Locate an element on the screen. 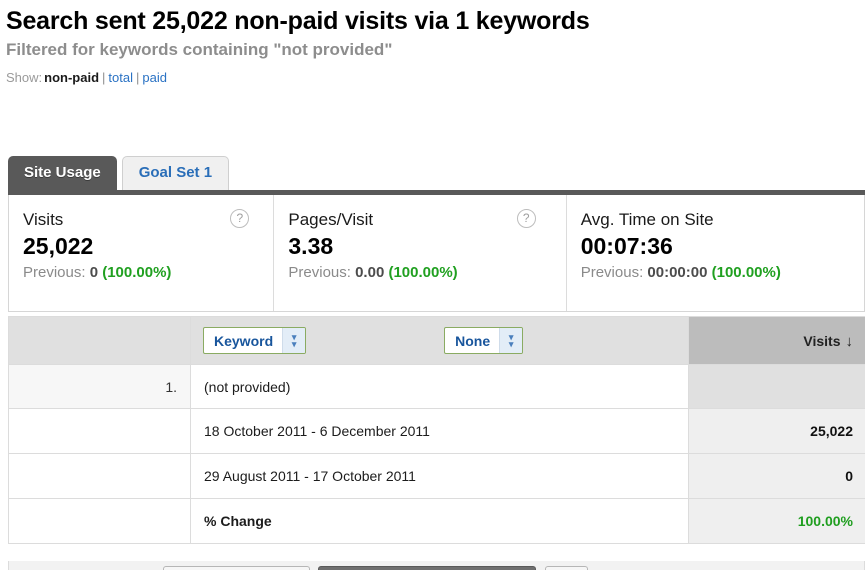 This screenshot has height=570, width=865. secondary-dimension-label: None is located at coordinates (473, 340).